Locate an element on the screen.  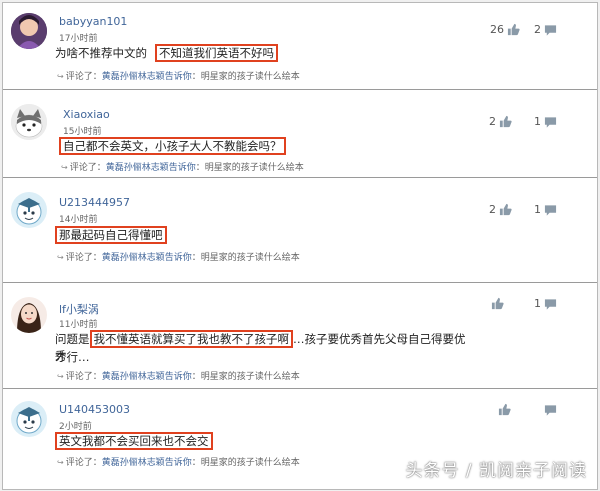
username: Xiaoxiao is located at coordinates (86, 114).